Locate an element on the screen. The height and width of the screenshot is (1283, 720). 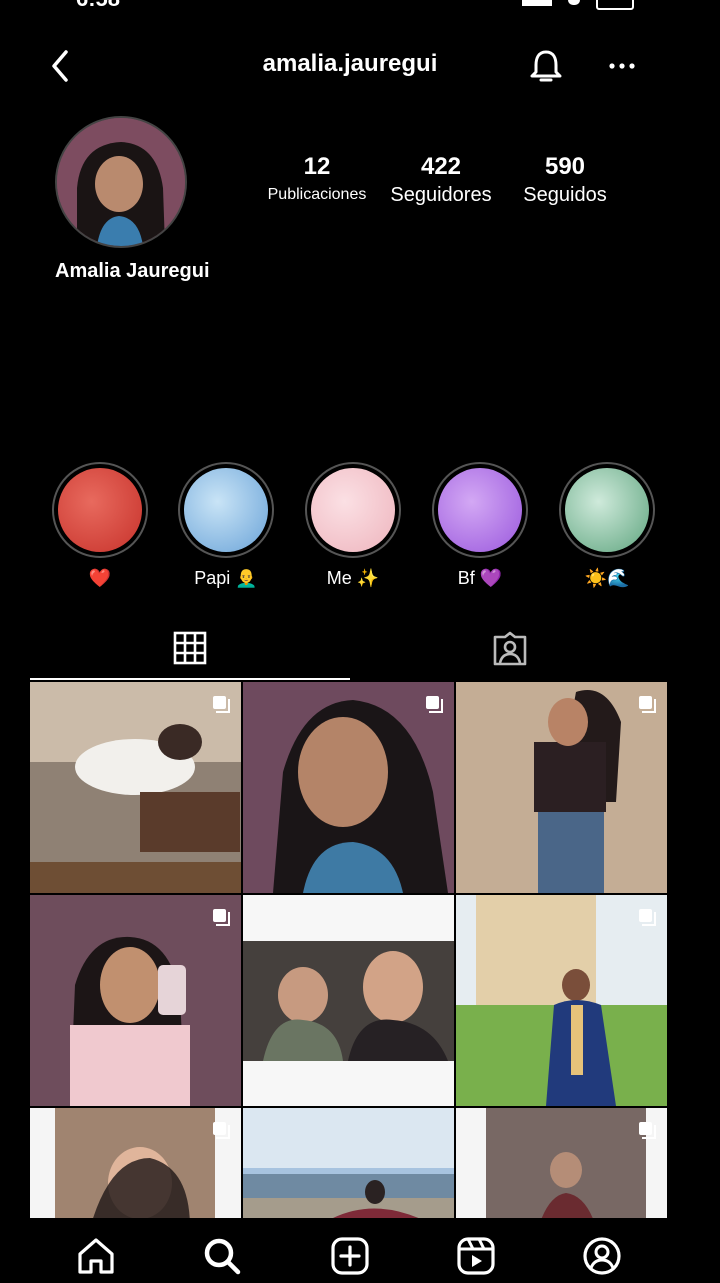
tagged-person-icon is located at coordinates (510, 648).